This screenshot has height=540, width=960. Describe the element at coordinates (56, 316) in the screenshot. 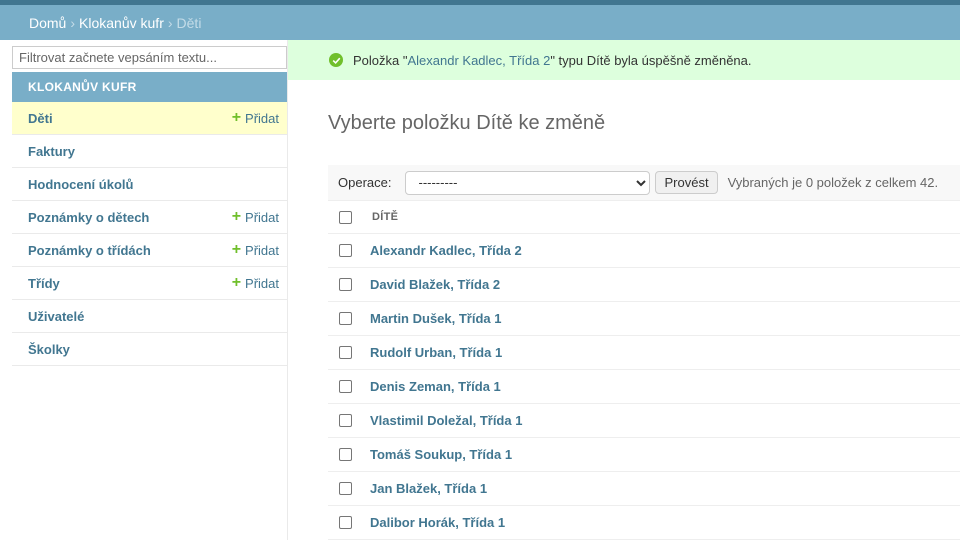

I see `sidebar-item-link: Uživatelé` at that location.